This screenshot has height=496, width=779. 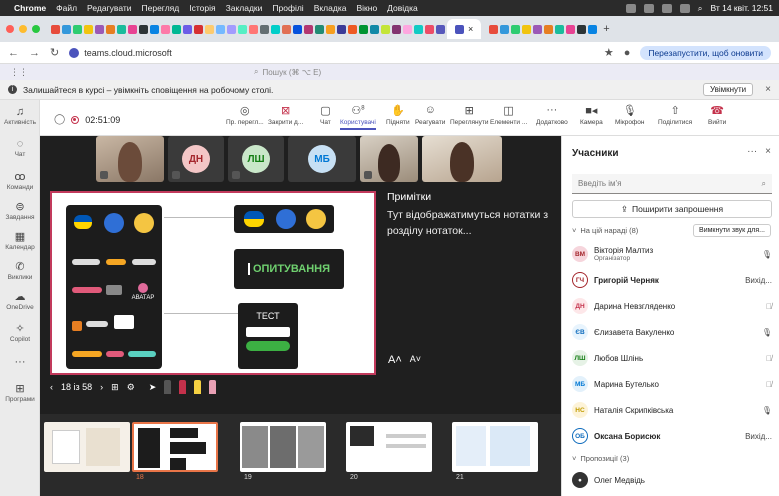 What do you see at coordinates (591, 115) in the screenshot?
I see `camera-button: ■◂ Камера` at bounding box center [591, 115].